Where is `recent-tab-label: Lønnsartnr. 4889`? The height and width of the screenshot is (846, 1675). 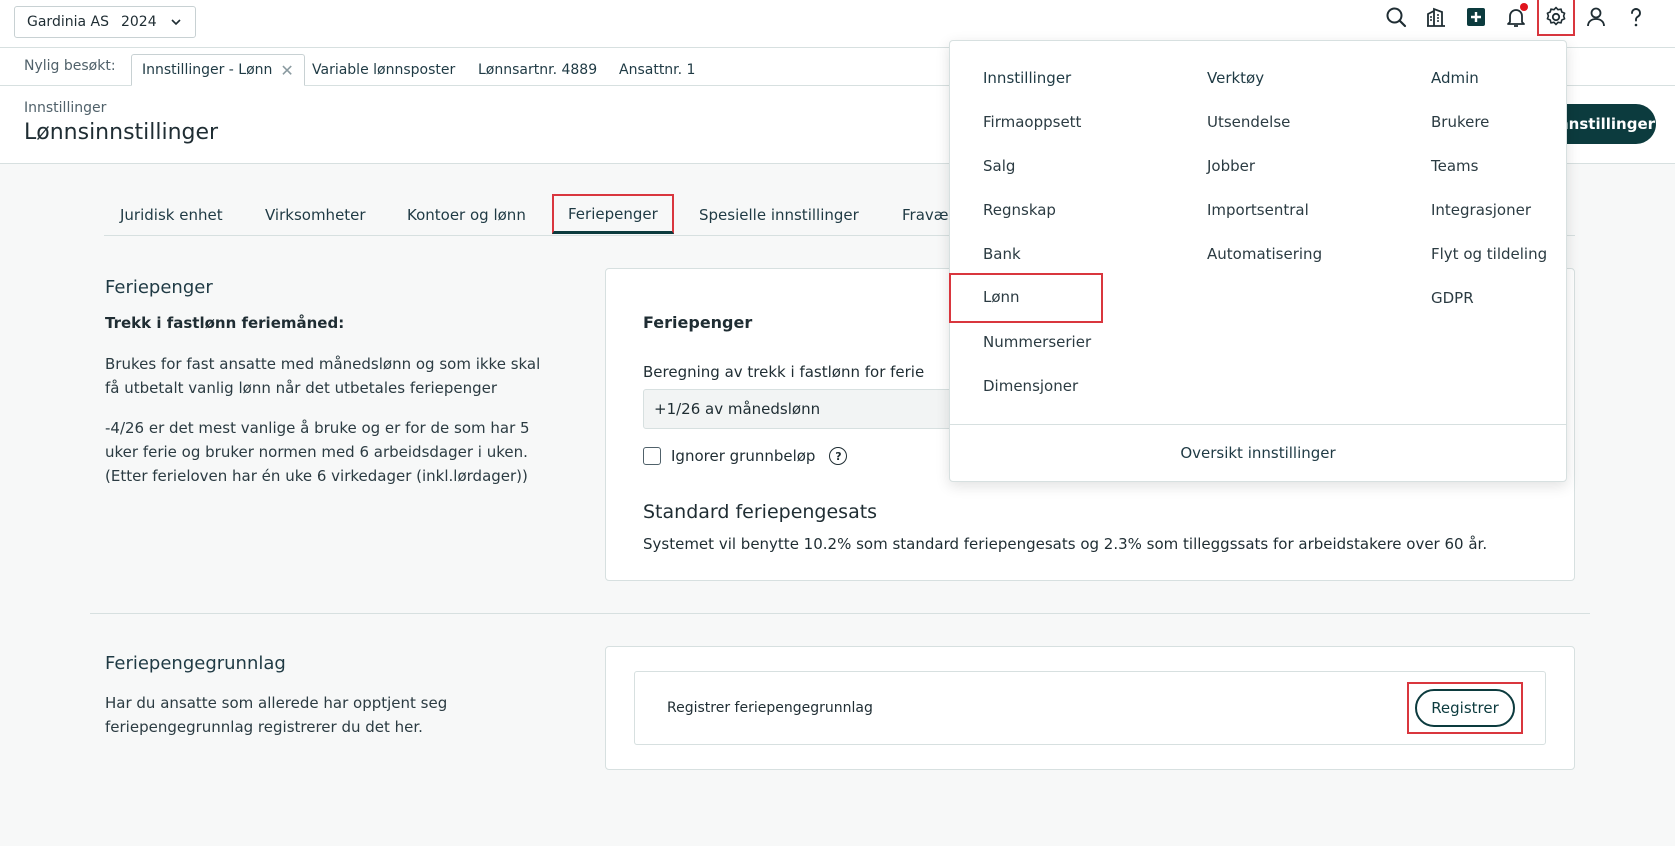
recent-tab-label: Lønnsartnr. 4889 is located at coordinates (538, 70).